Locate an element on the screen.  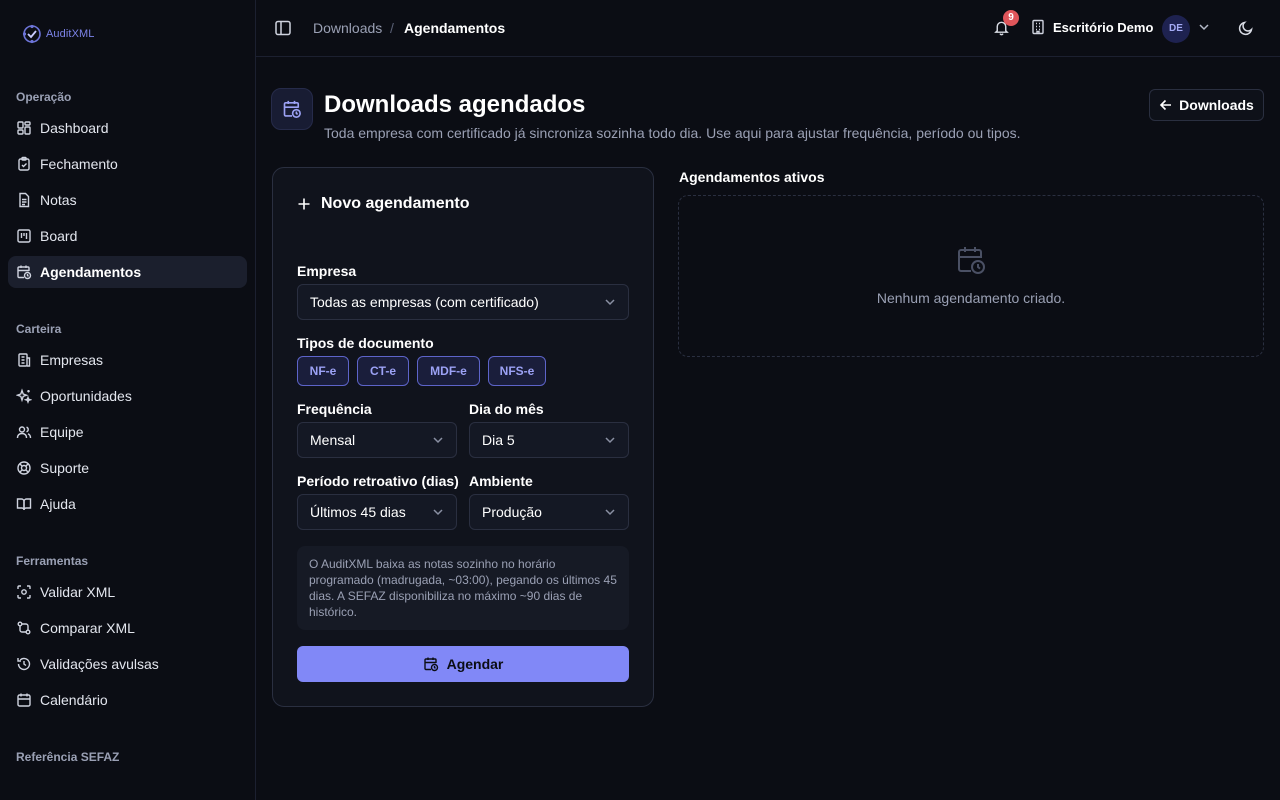
doc-type-chip-mdfe: MDF-e is located at coordinates (448, 371).